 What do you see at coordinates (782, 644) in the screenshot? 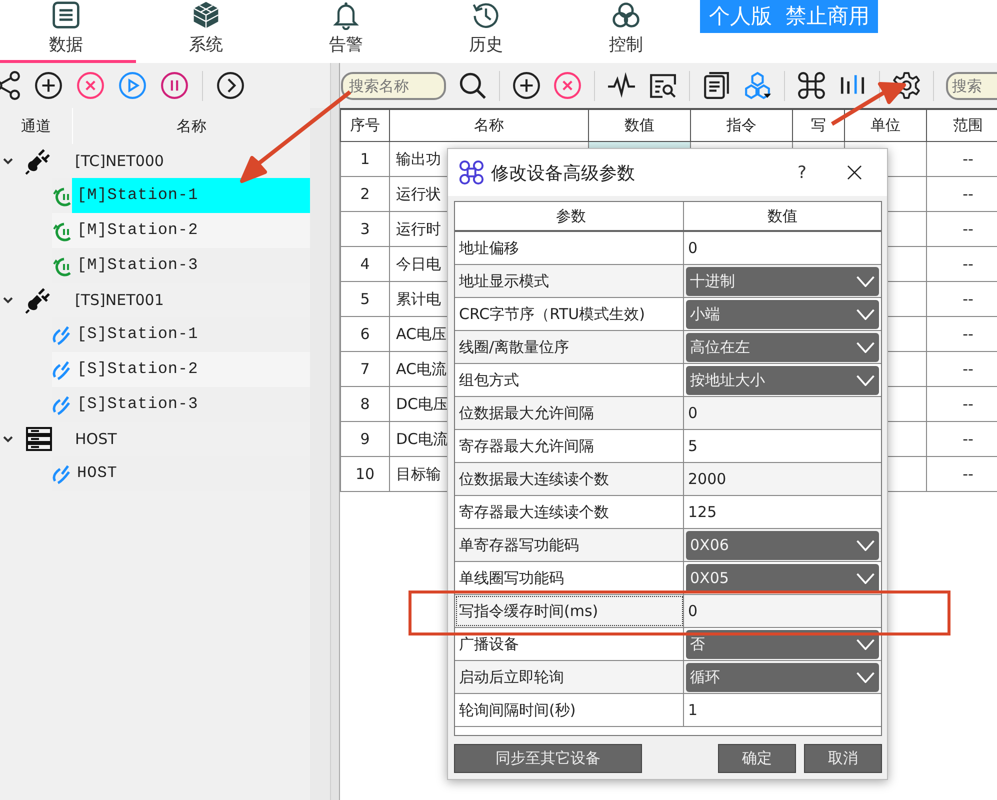
I see `dropdown: 否` at bounding box center [782, 644].